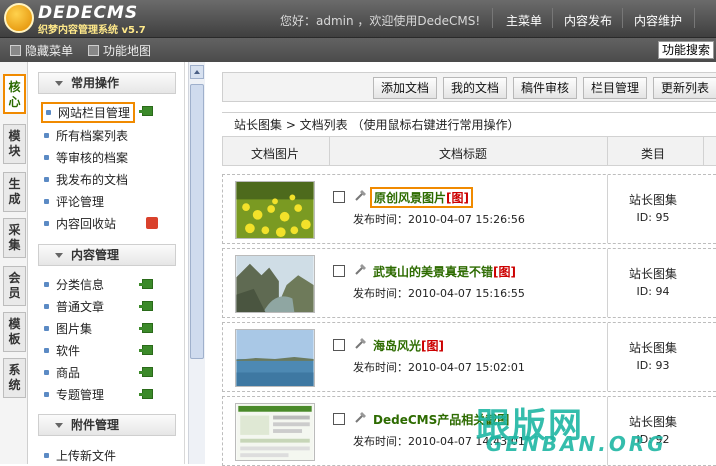  What do you see at coordinates (94, 113) in the screenshot?
I see `item-label: 网站栏目管理` at bounding box center [94, 113].